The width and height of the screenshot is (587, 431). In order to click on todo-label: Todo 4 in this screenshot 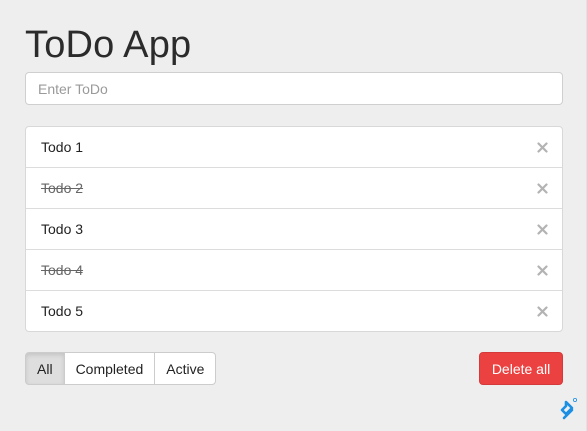, I will do `click(62, 270)`.